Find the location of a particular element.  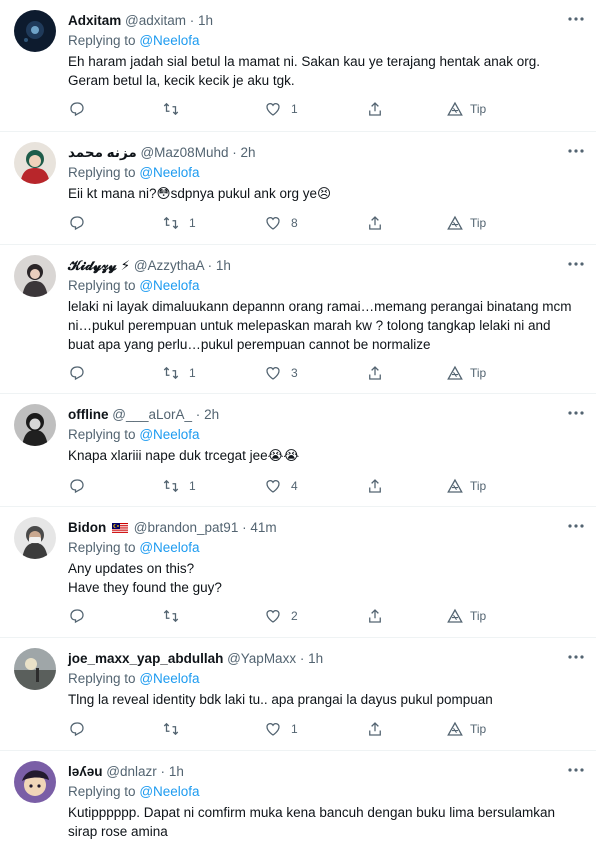

display-name: Adxitam is located at coordinates (94, 20).